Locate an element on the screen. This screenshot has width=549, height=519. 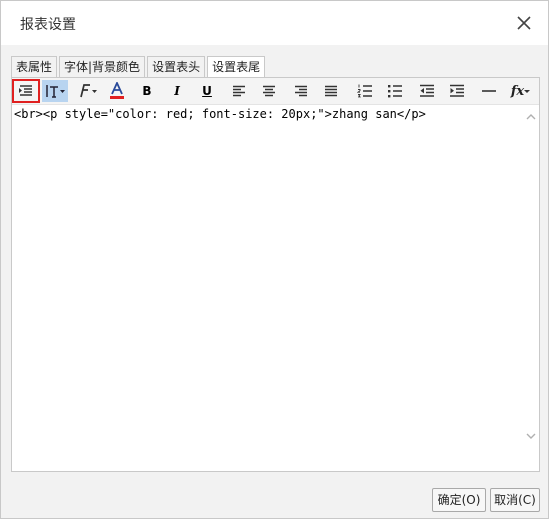
editor-toolbar: B I U fx is located at coordinates (275, 91).